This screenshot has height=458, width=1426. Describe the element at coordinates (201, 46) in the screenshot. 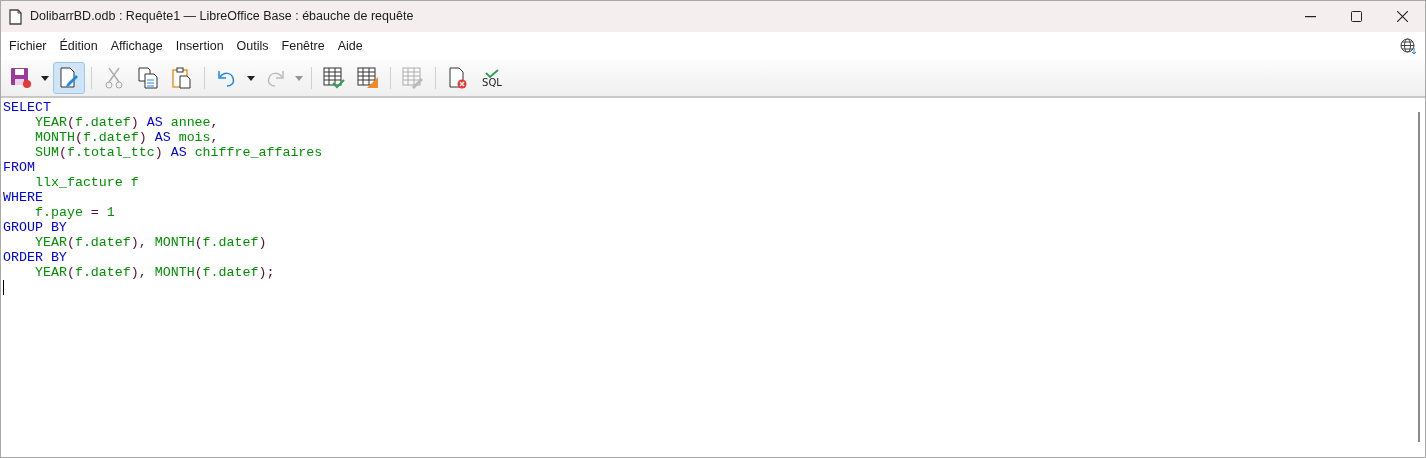

I see `menu-item: Insertion` at that location.